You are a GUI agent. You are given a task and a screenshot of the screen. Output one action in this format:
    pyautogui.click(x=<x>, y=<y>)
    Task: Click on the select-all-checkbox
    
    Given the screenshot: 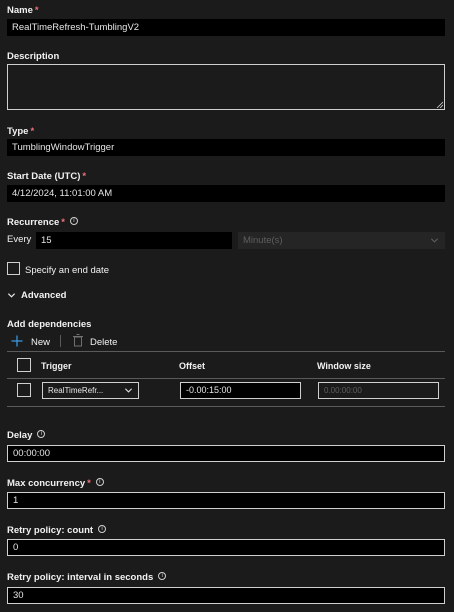 What is the action you would take?
    pyautogui.click(x=24, y=365)
    